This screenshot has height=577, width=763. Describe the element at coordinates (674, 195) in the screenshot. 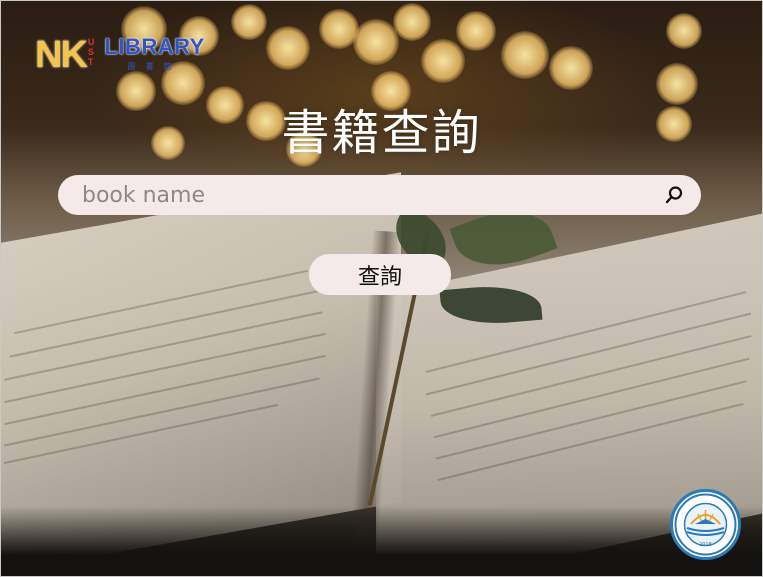

I see `search-icon` at that location.